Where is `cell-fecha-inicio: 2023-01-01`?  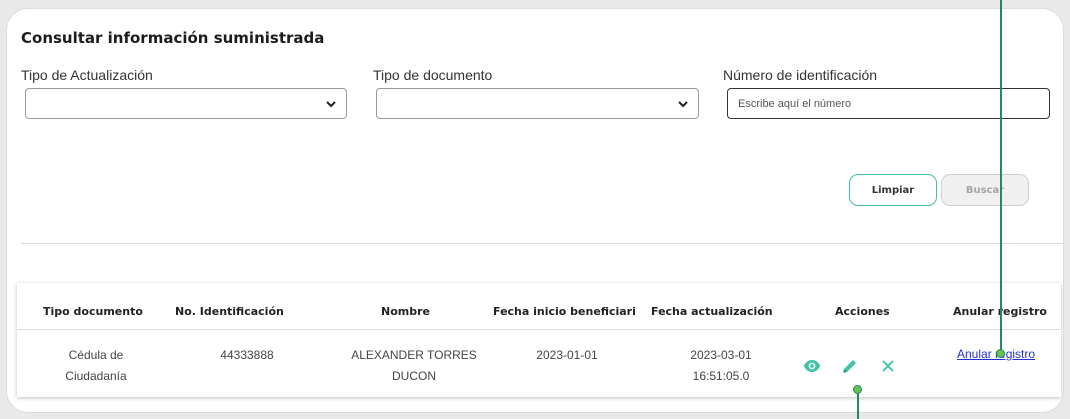
cell-fecha-inicio: 2023-01-01 is located at coordinates (567, 355).